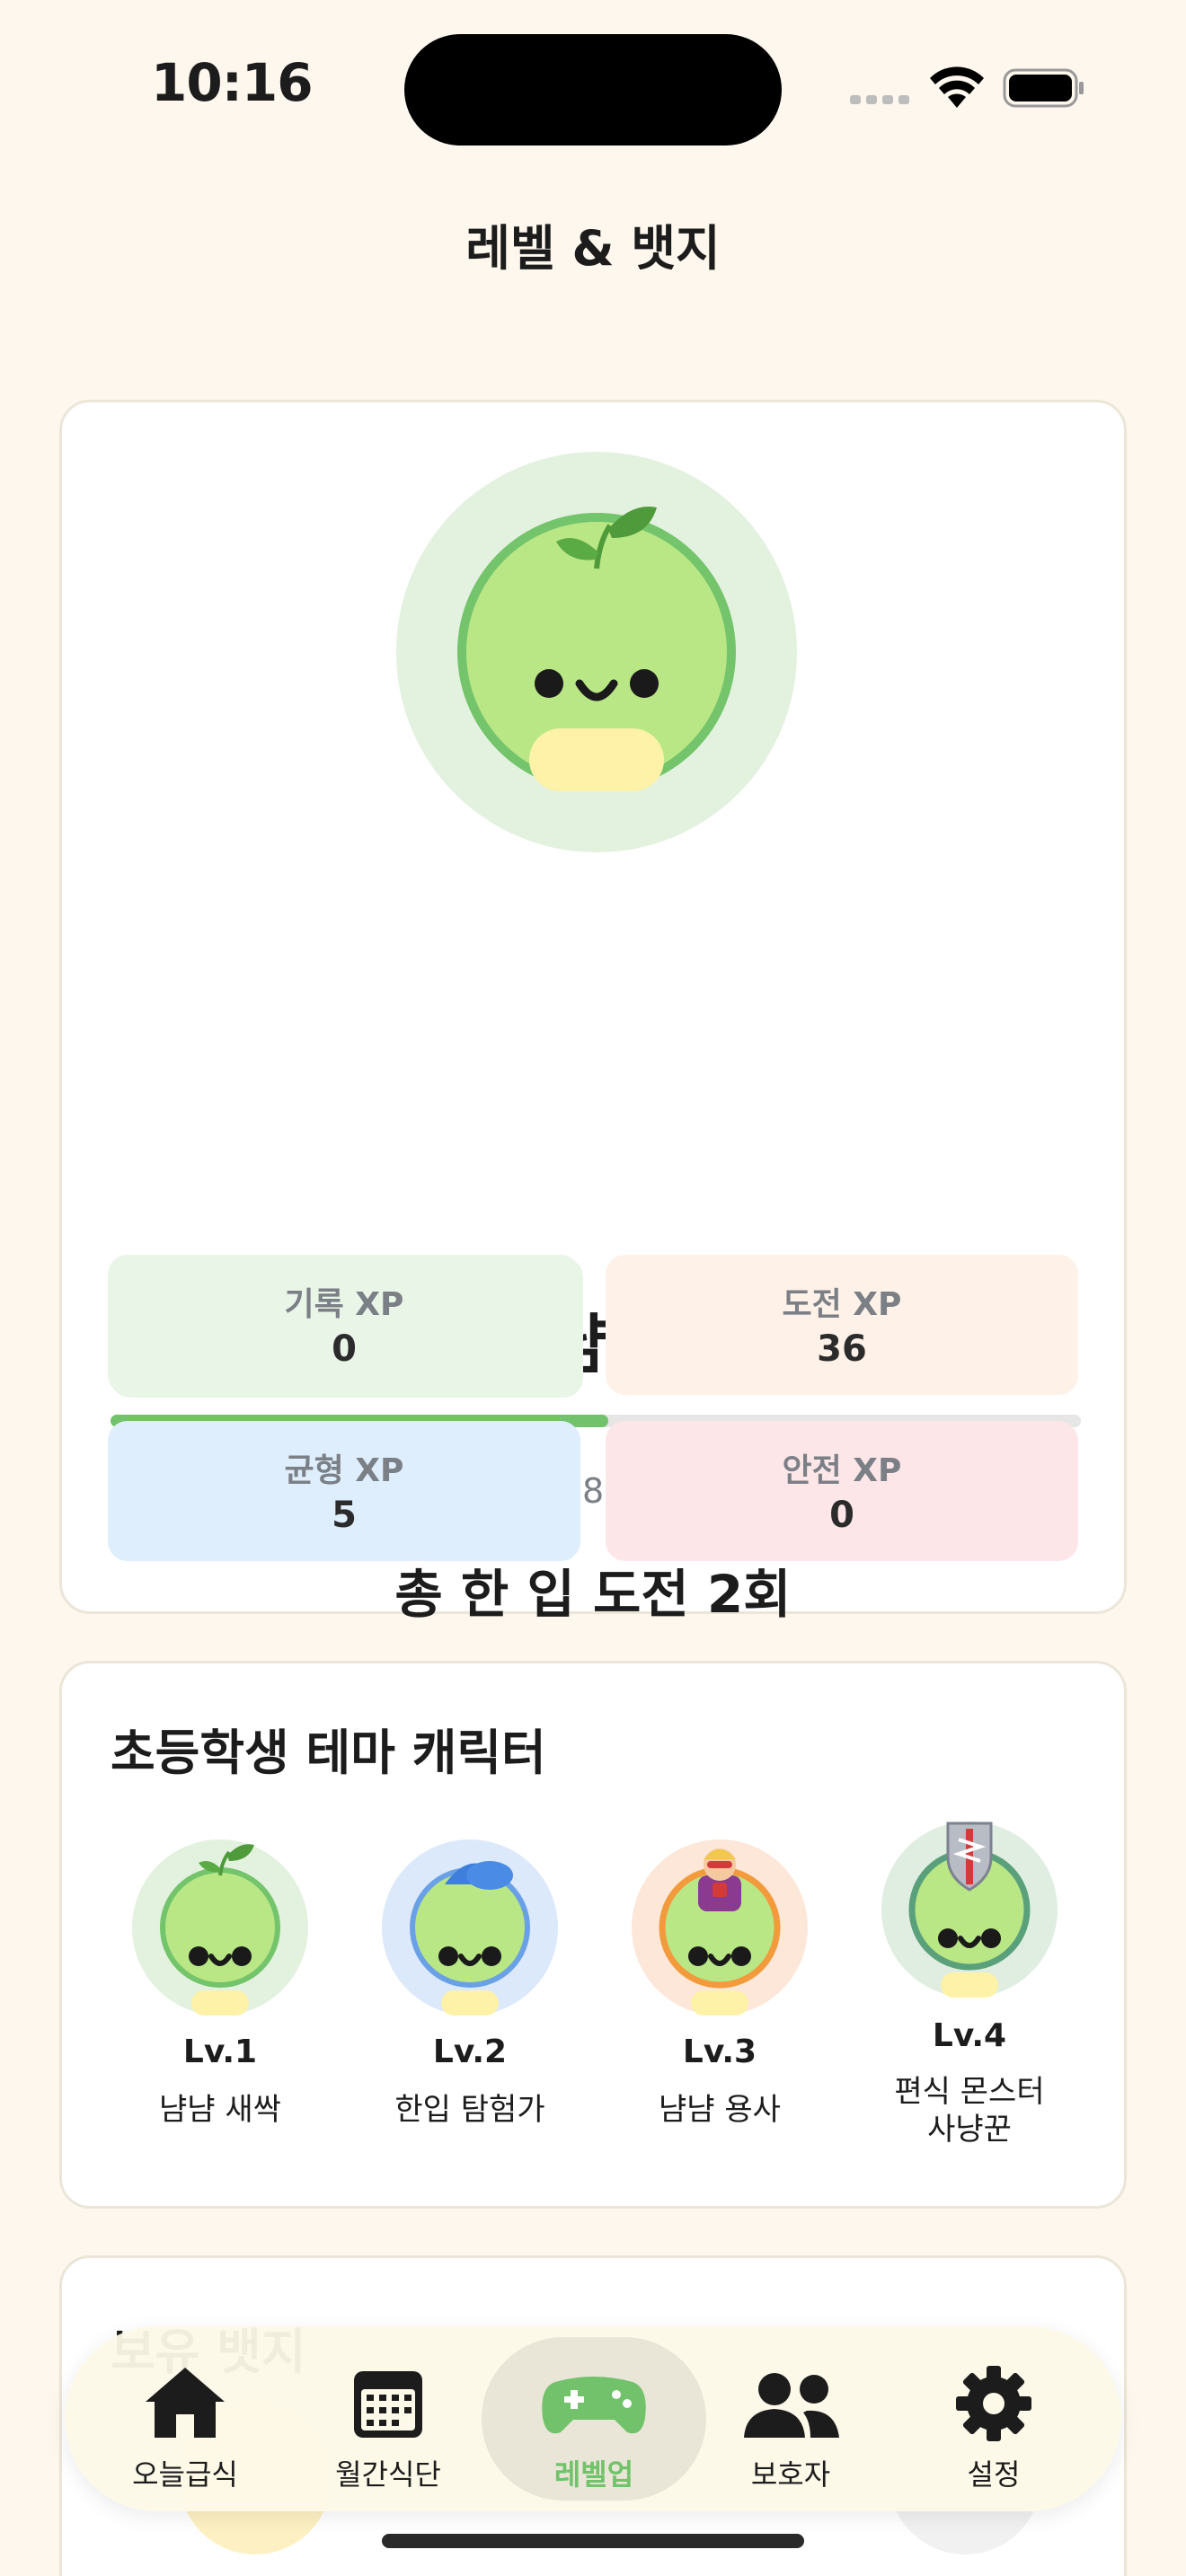 This screenshot has width=1186, height=2576. I want to click on tab-label: 보호자, so click(790, 2474).